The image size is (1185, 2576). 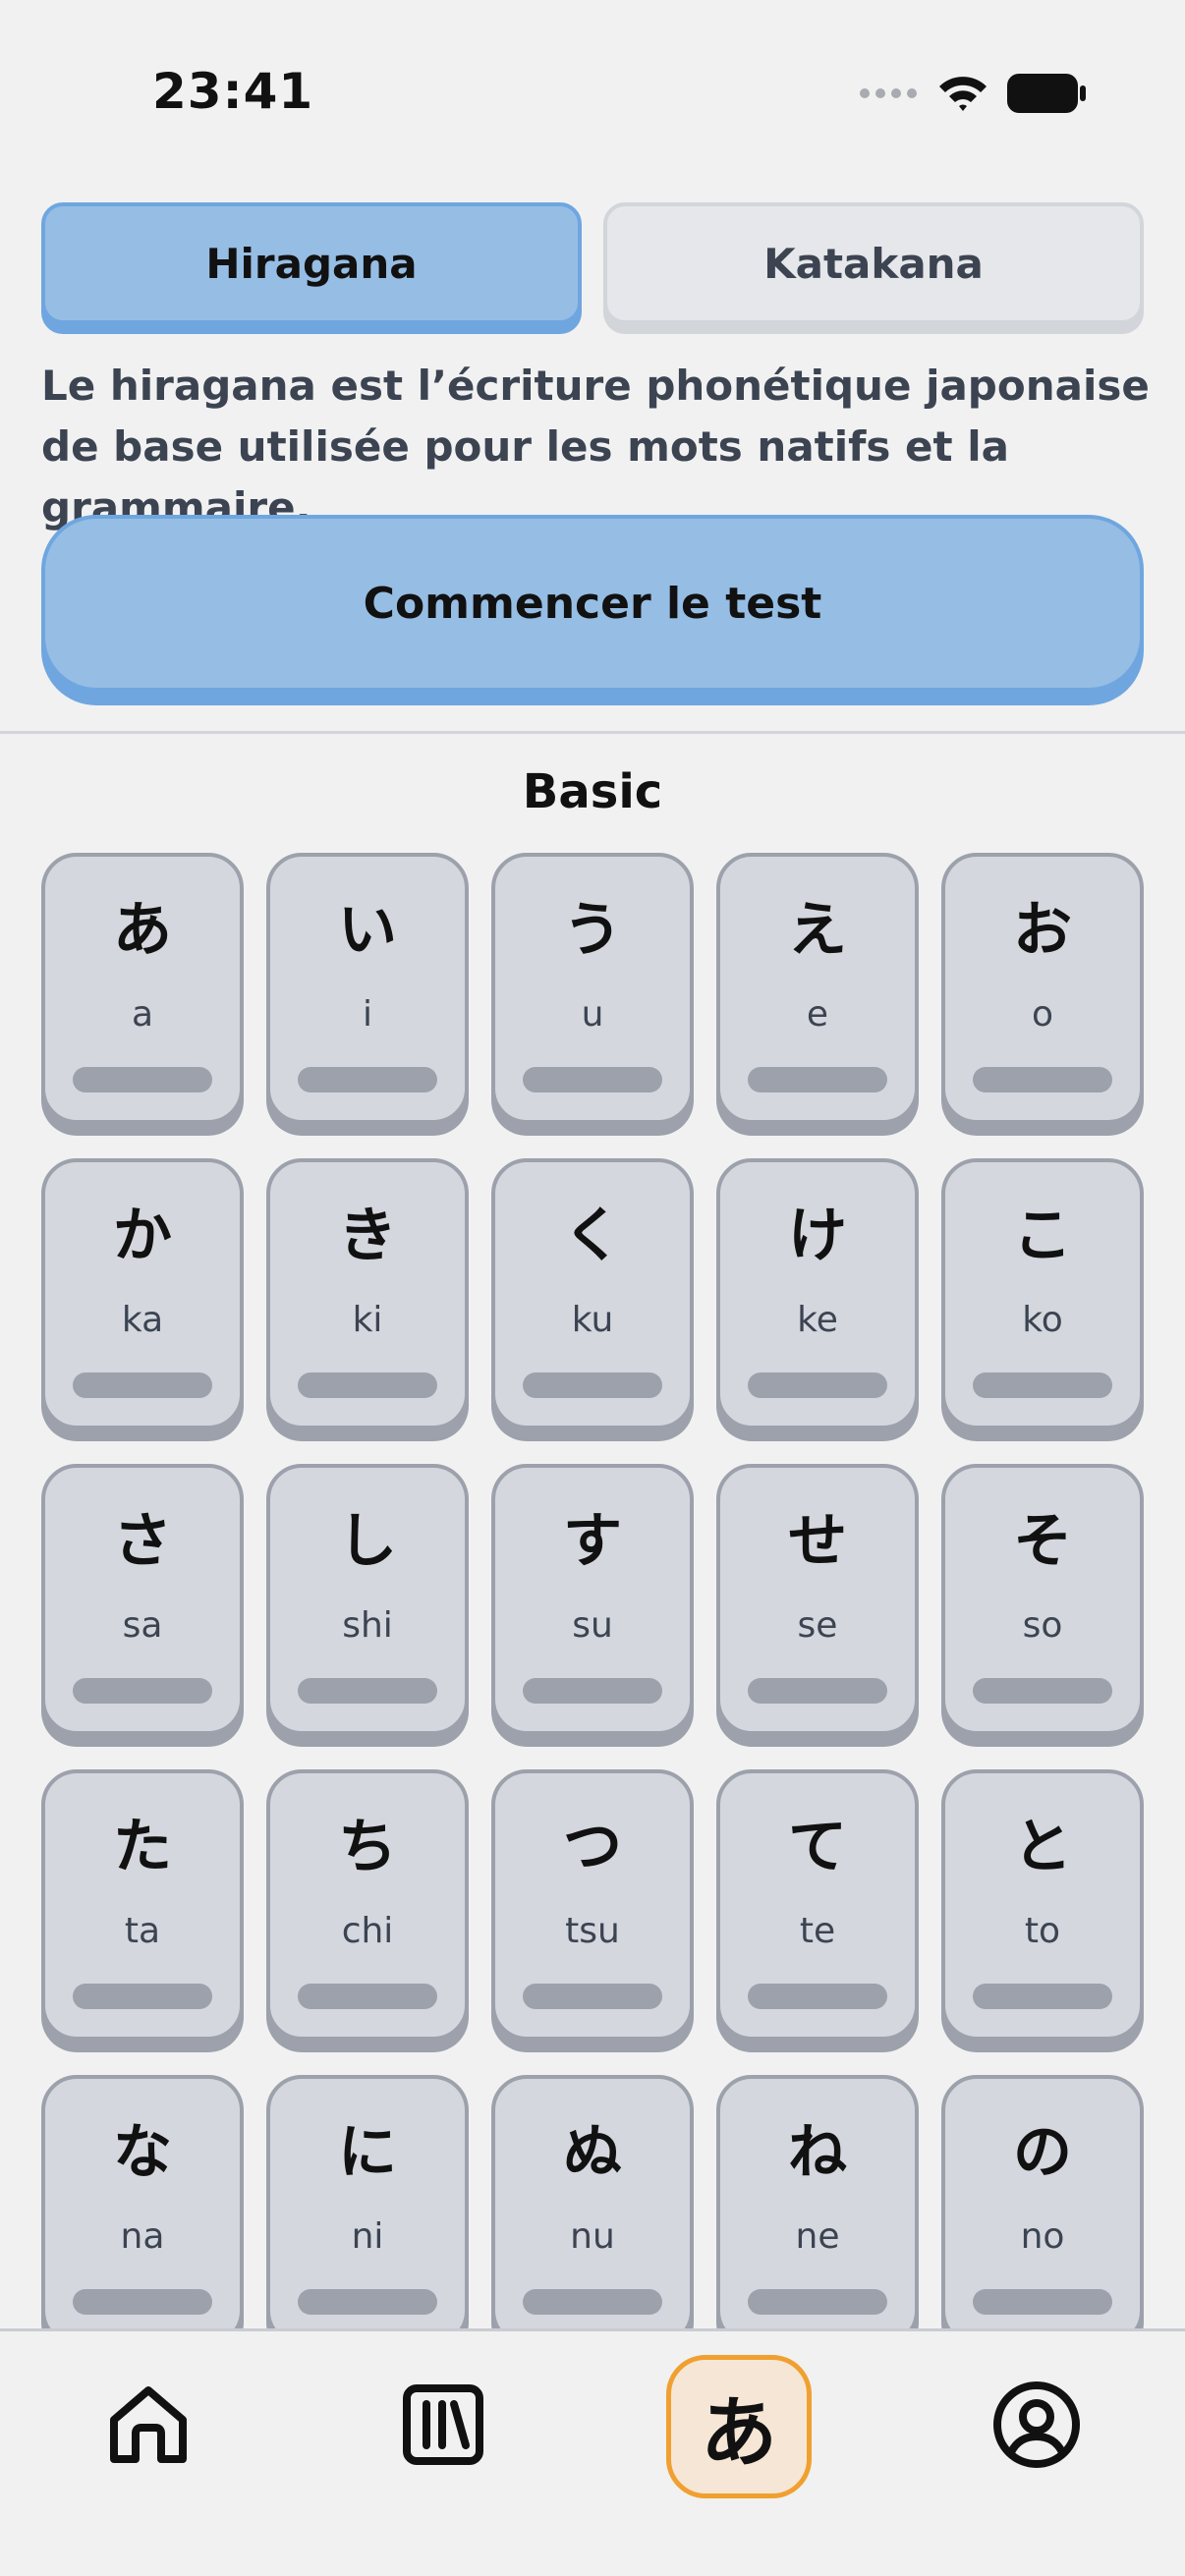 I want to click on kana-romaji: ne, so click(x=817, y=2236).